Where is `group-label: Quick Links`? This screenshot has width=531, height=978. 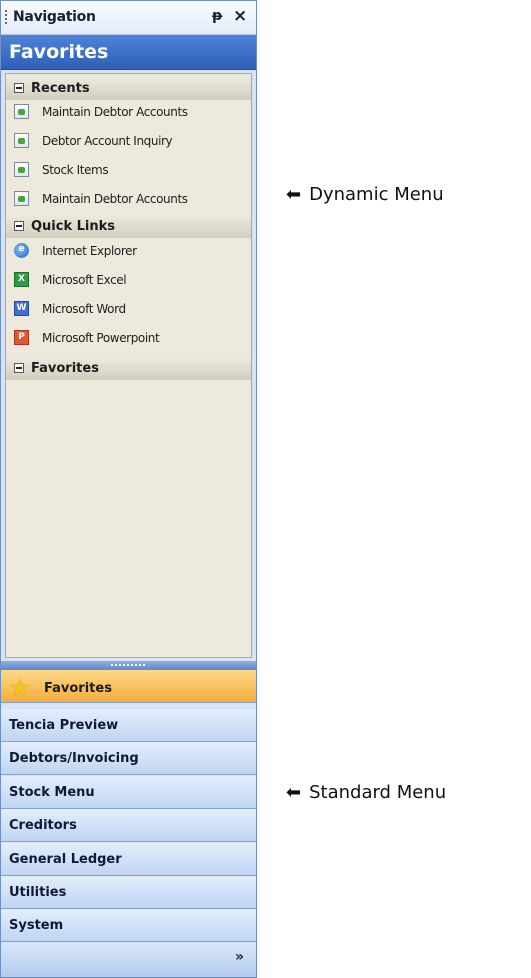
group-label: Quick Links is located at coordinates (73, 226).